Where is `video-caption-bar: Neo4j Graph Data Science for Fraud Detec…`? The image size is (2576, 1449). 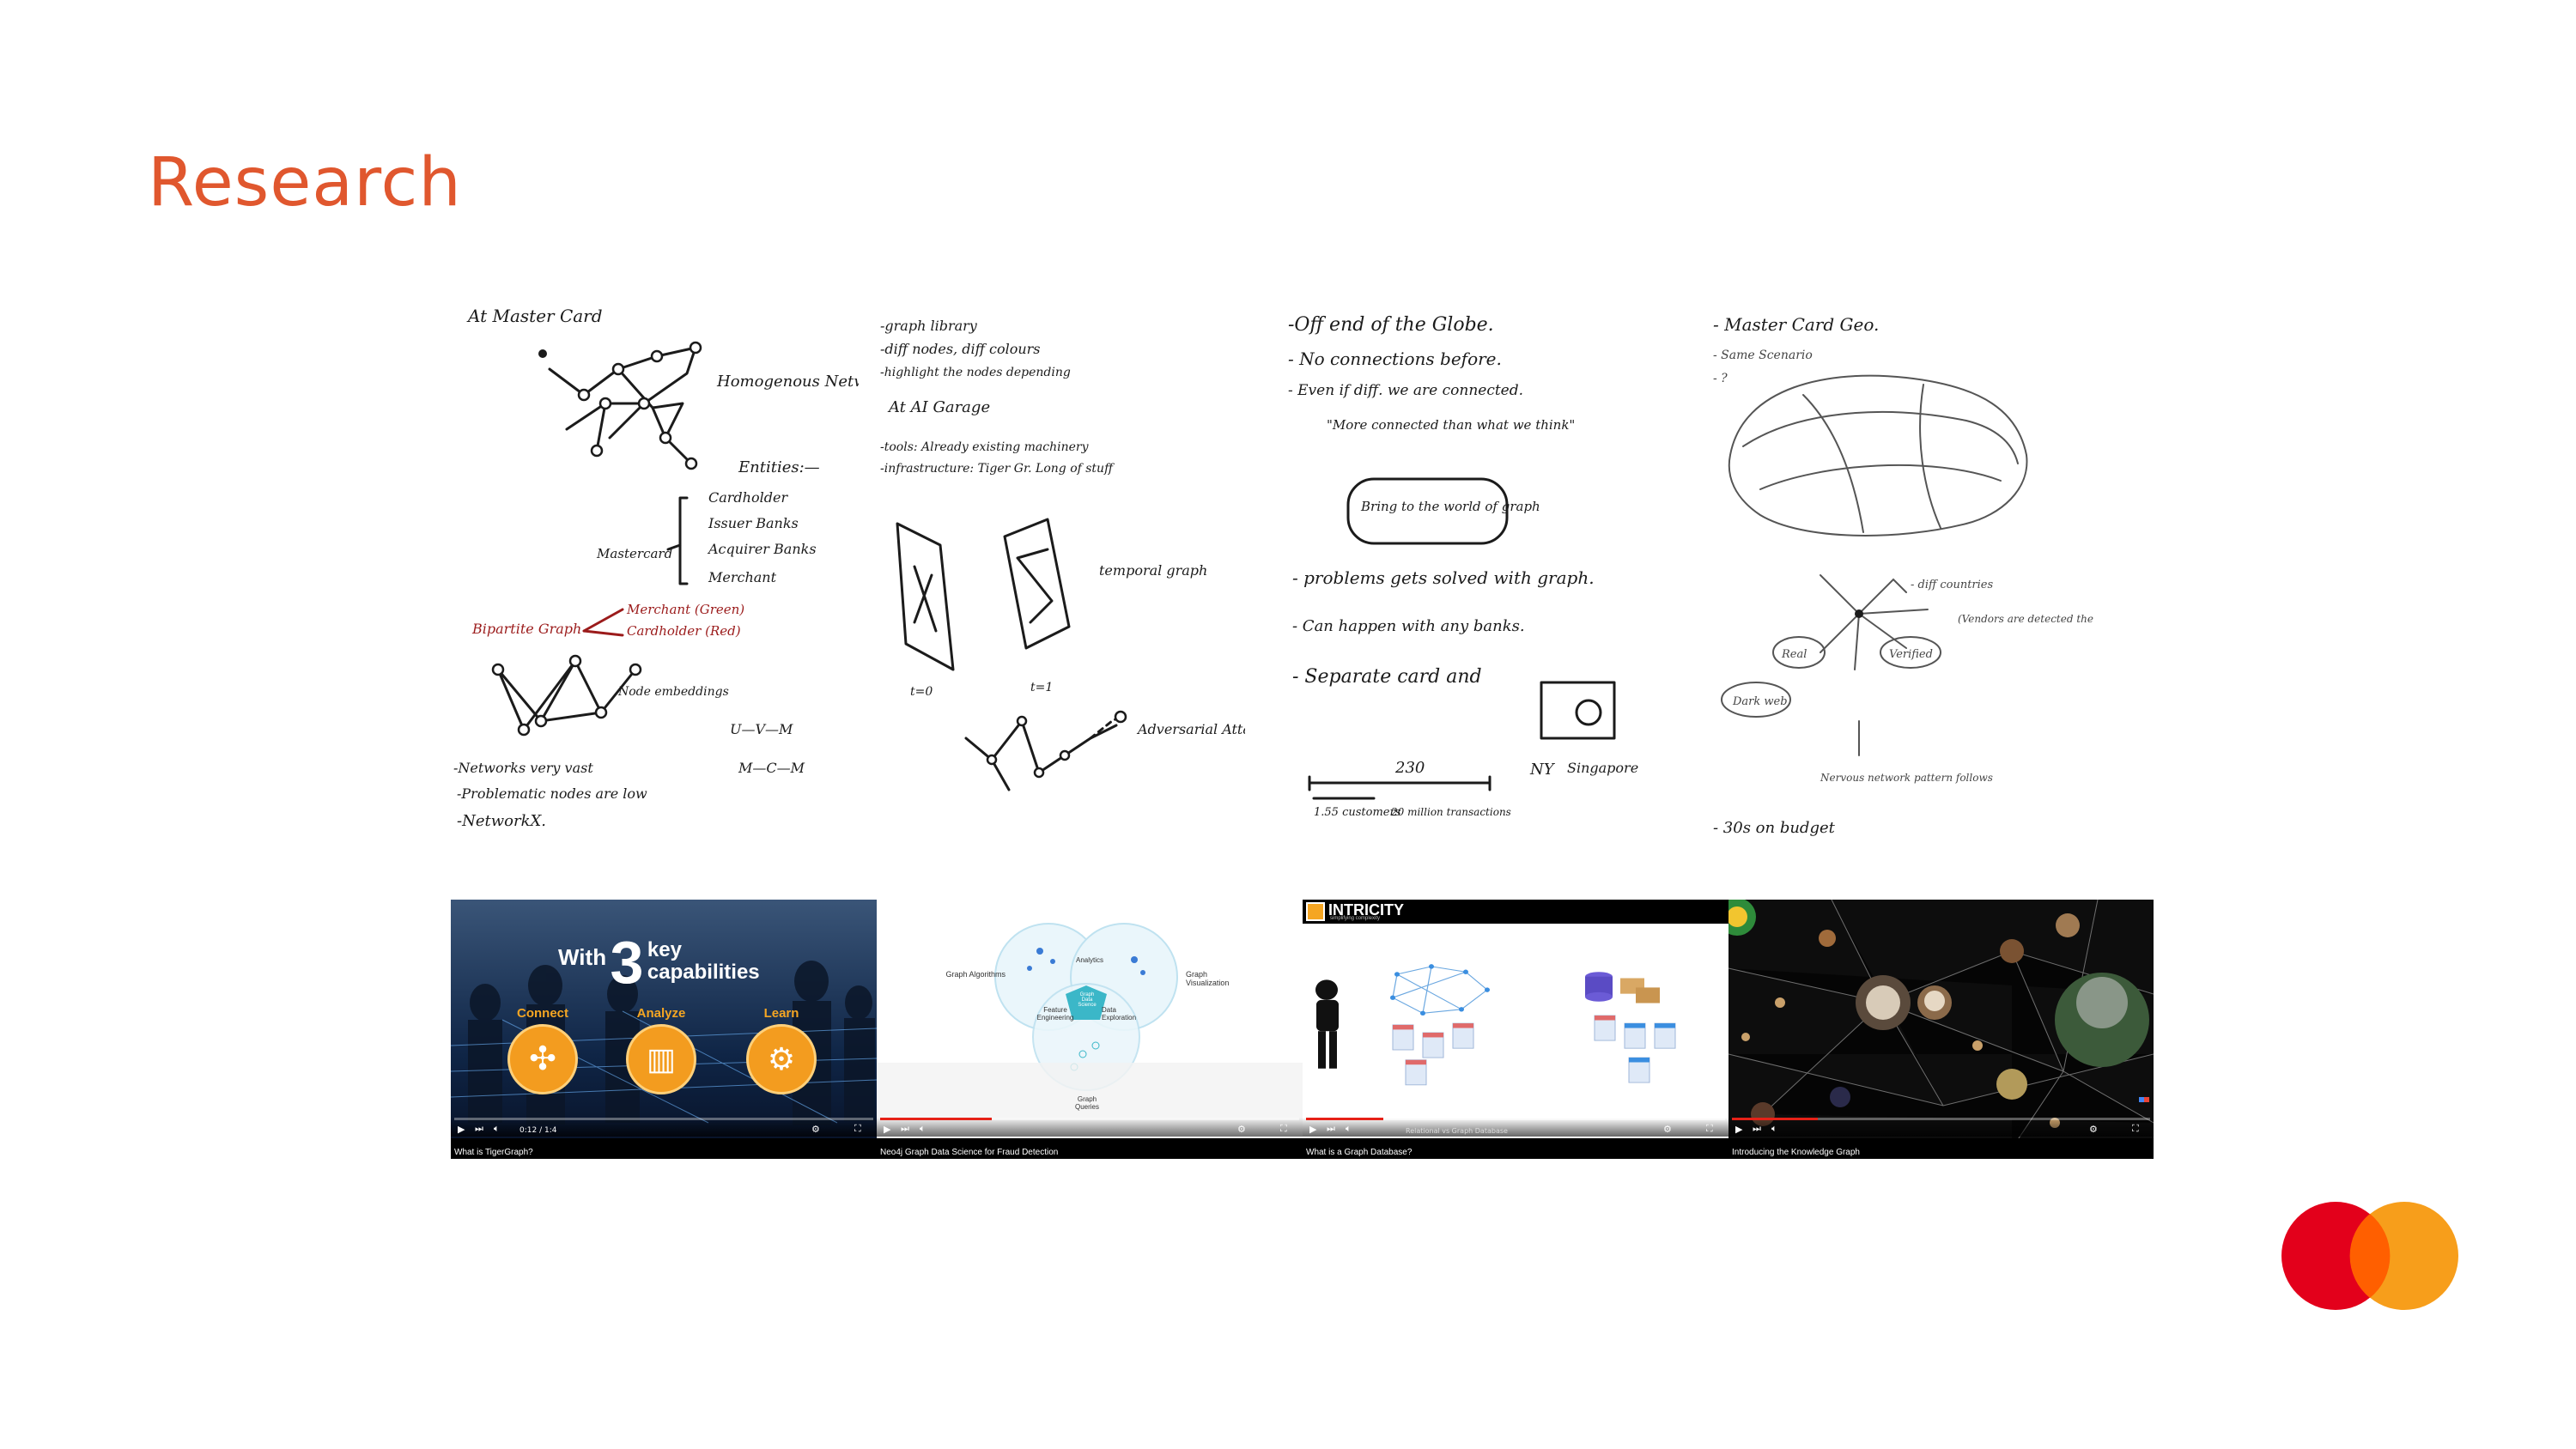 video-caption-bar: Neo4j Graph Data Science for Fraud Detec… is located at coordinates (1090, 1148).